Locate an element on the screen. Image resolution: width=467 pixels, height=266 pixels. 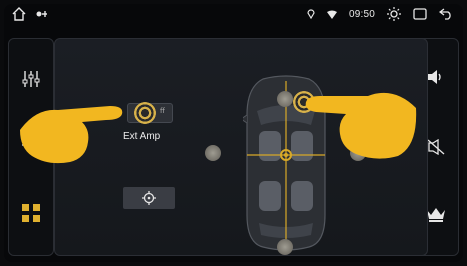
pointing-hand-left-icon is located at coordinates (72, 135).